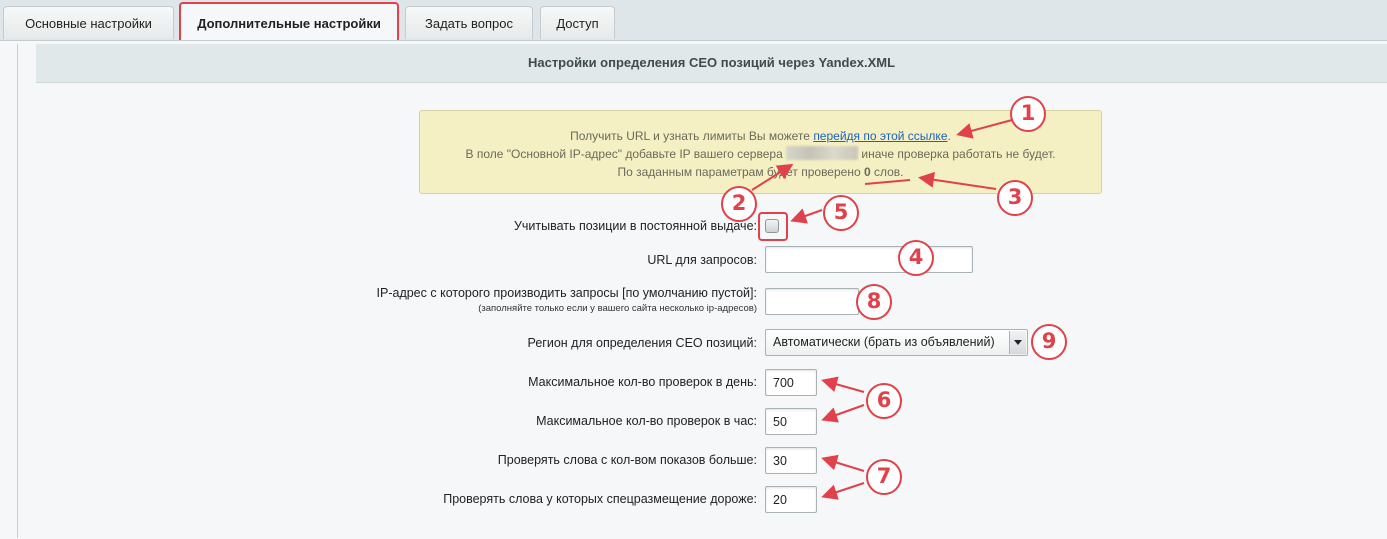  Describe the element at coordinates (1015, 198) in the screenshot. I see `annotation-badge-3: 3` at that location.